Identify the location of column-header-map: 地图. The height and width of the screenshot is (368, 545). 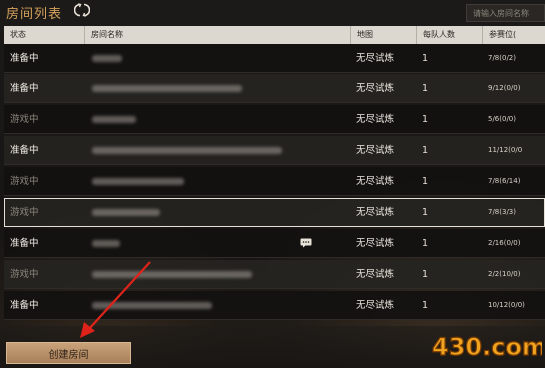
(383, 35).